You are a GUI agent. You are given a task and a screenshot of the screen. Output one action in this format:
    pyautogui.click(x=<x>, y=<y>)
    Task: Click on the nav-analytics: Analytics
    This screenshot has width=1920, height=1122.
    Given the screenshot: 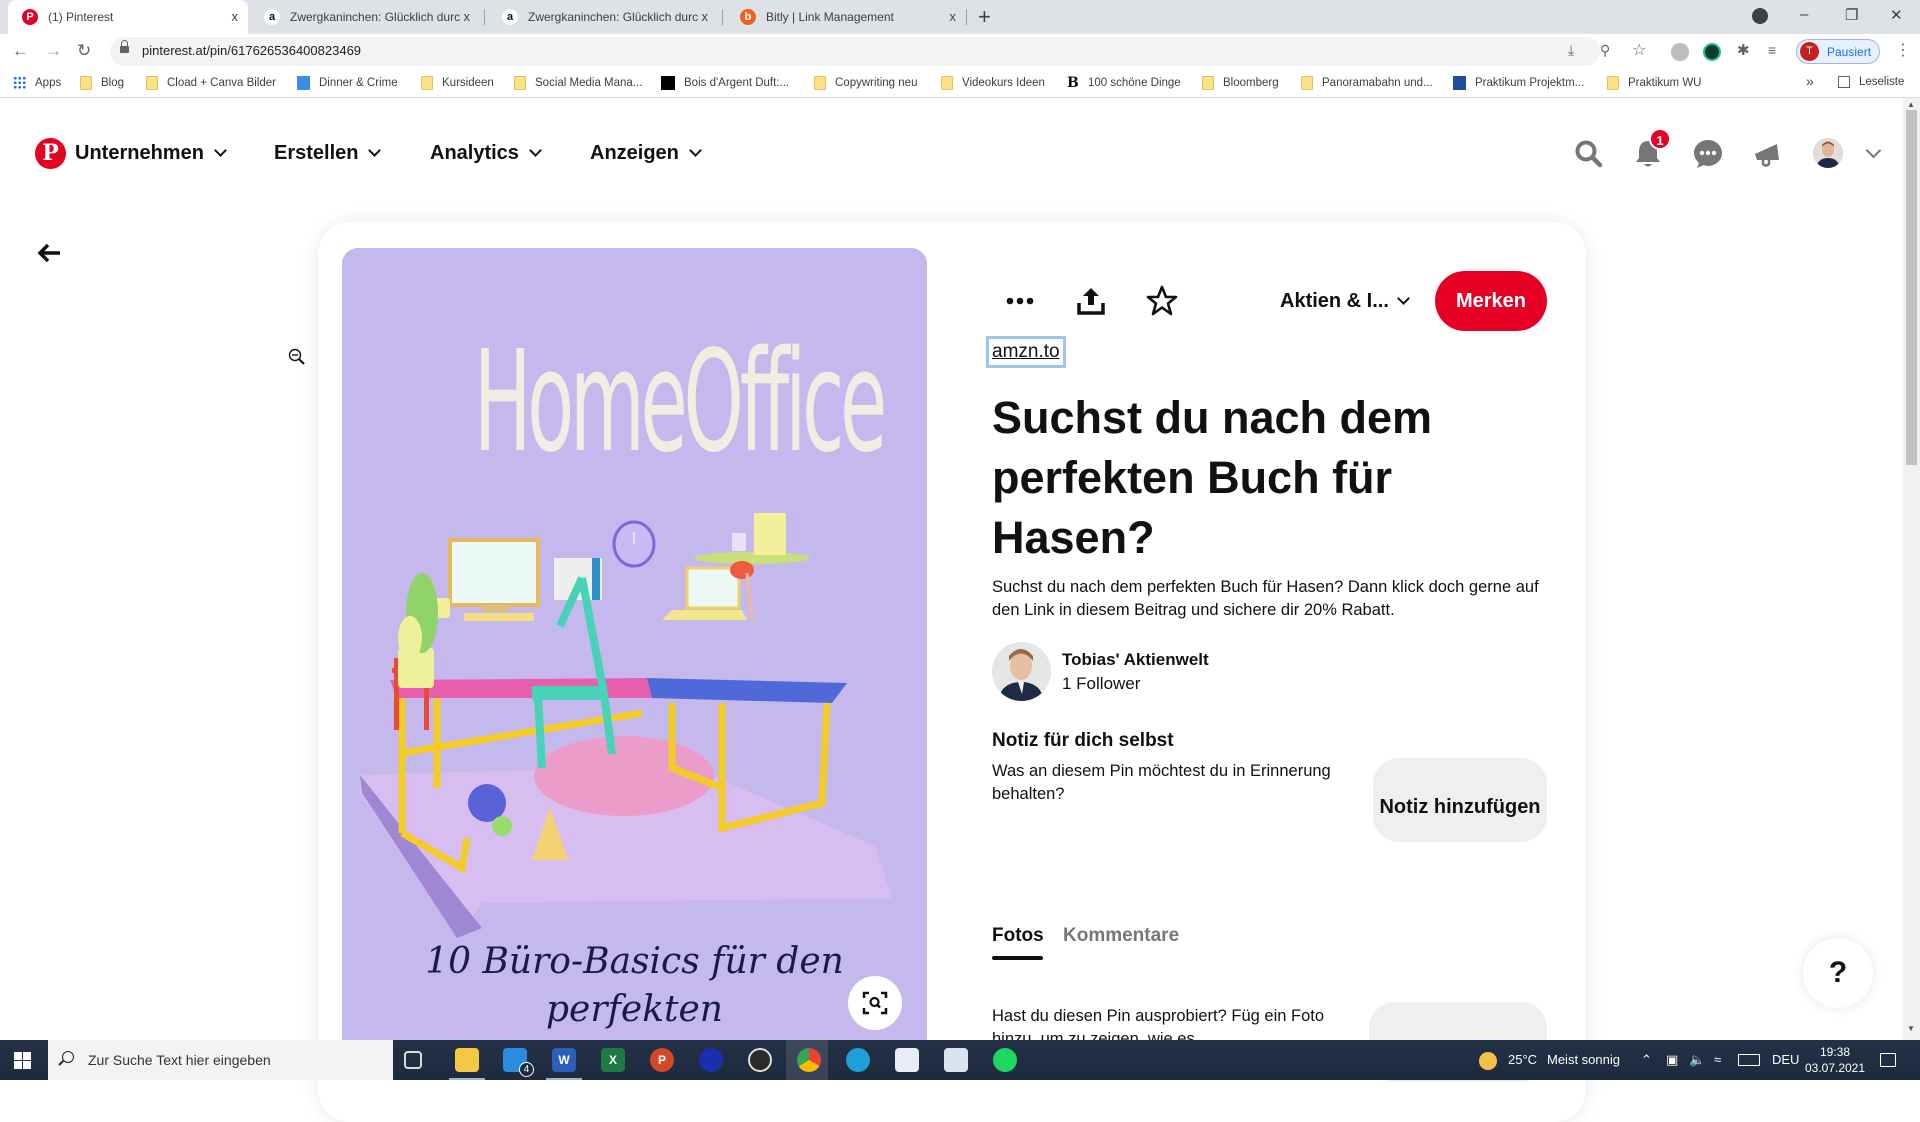 What is the action you would take?
    pyautogui.click(x=486, y=153)
    